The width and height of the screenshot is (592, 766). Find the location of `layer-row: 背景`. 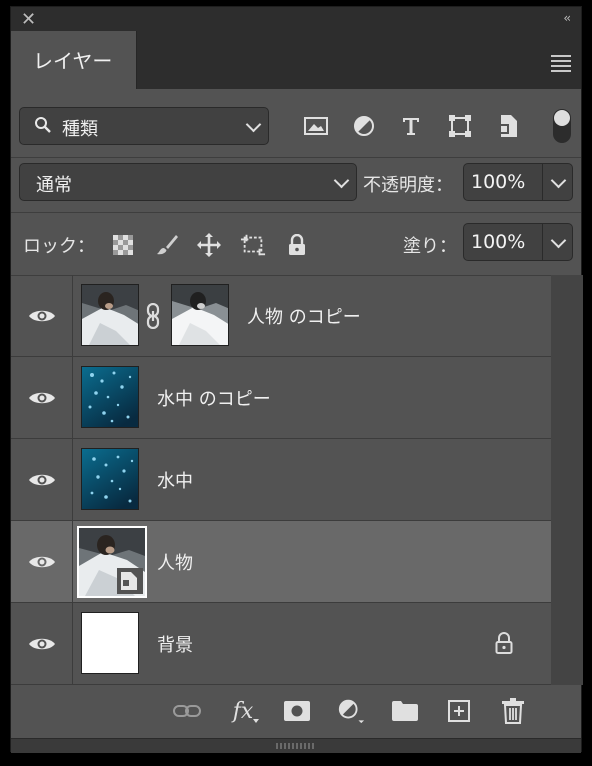

layer-row: 背景 is located at coordinates (281, 644).